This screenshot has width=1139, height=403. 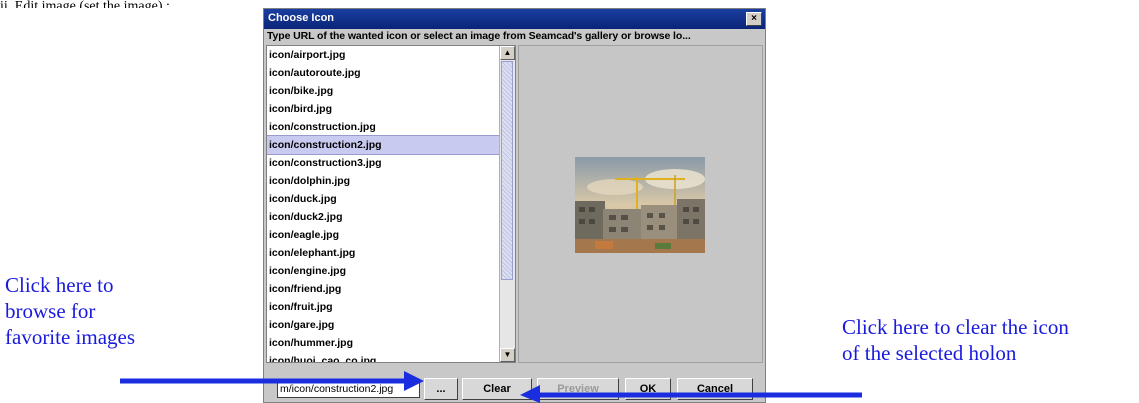 What do you see at coordinates (384, 271) in the screenshot?
I see `list-item: icon/engine.jpg` at bounding box center [384, 271].